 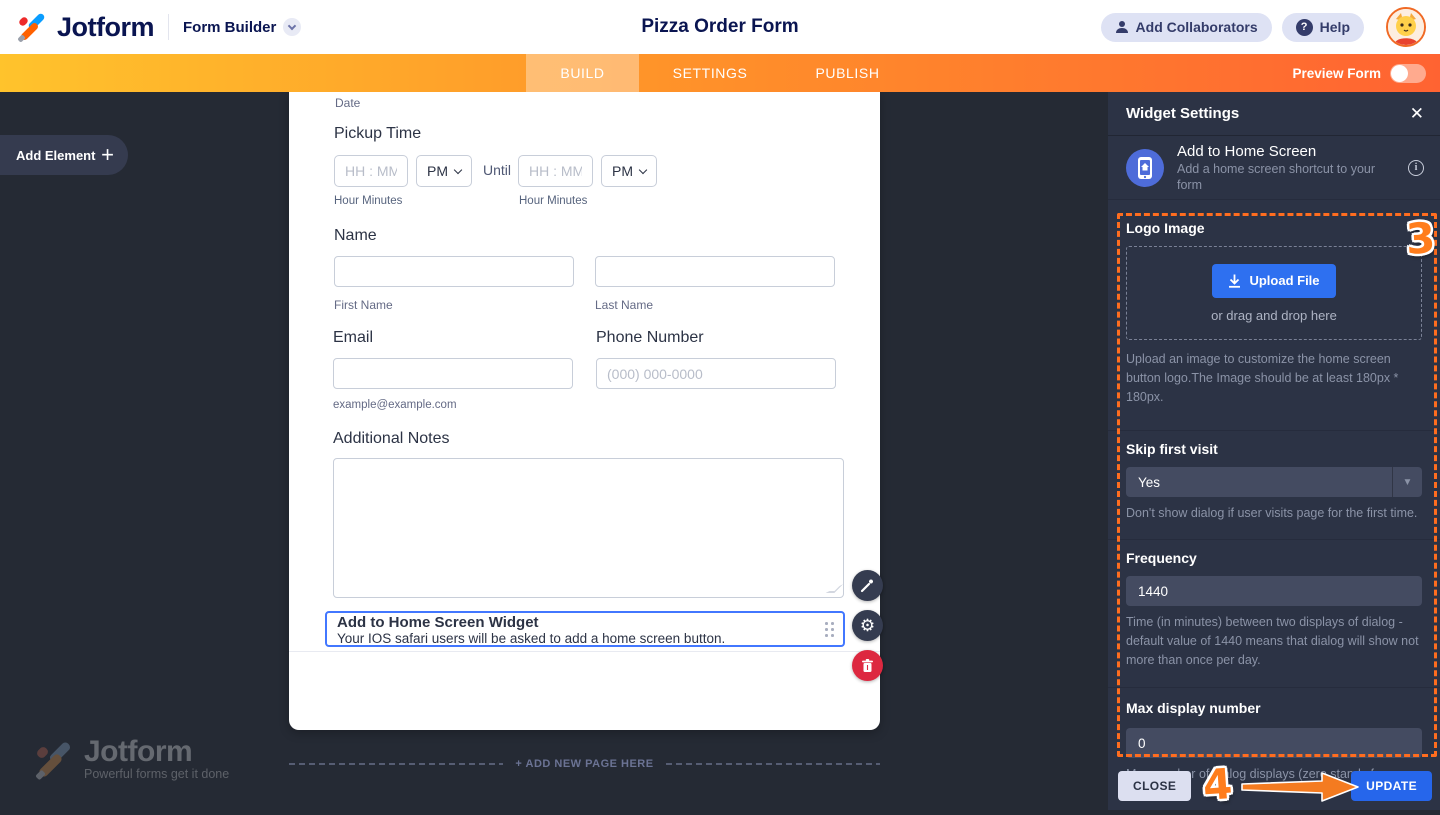 What do you see at coordinates (32, 27) in the screenshot?
I see `jotform-logo-icon` at bounding box center [32, 27].